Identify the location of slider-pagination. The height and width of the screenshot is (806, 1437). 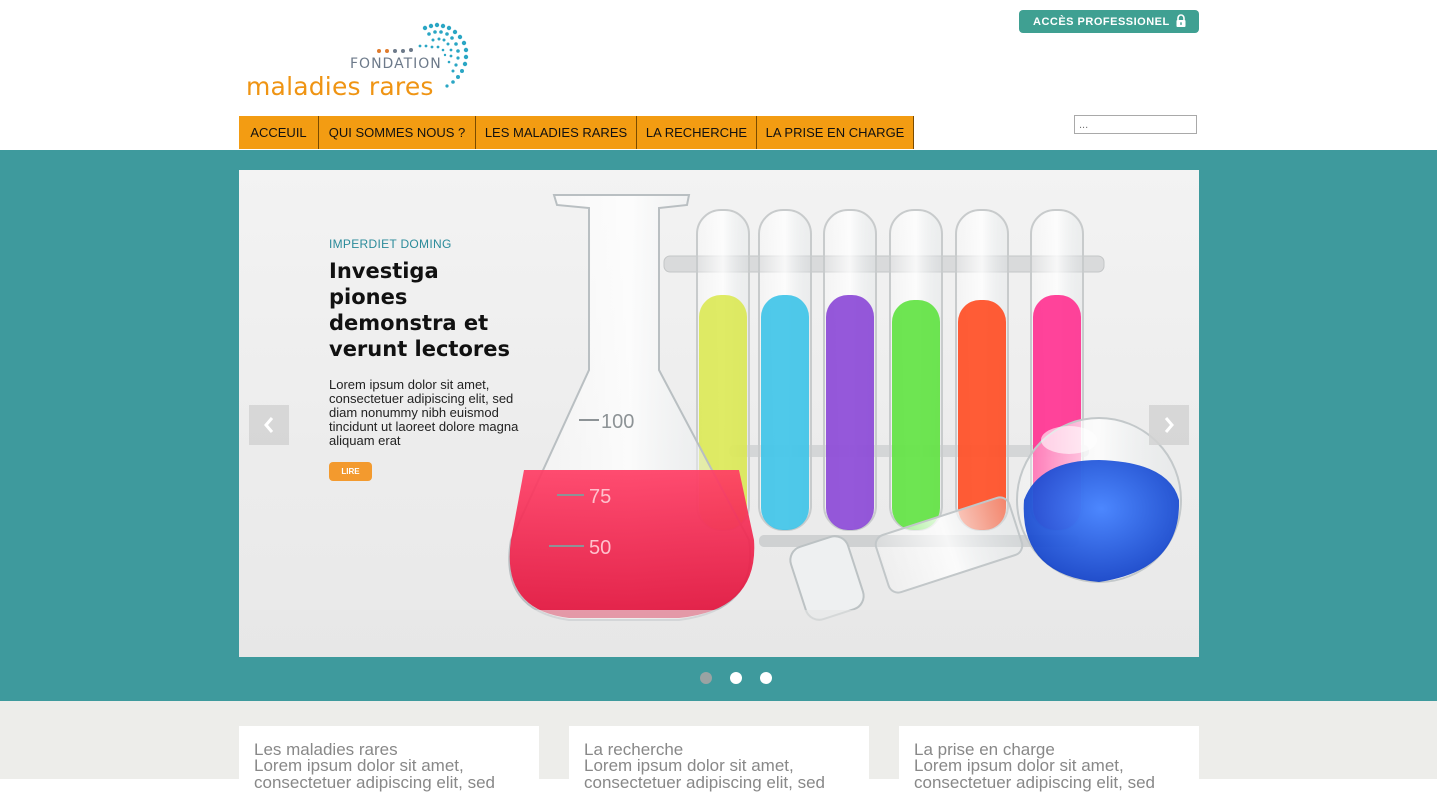
(736, 678).